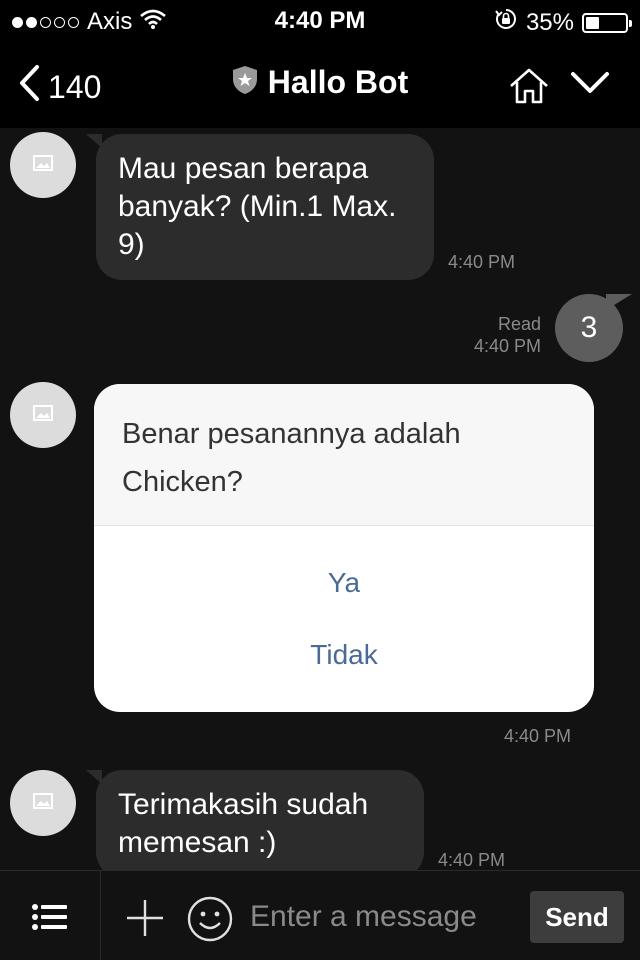 This screenshot has width=640, height=960. I want to click on option-tidak-button: Tidak, so click(344, 655).